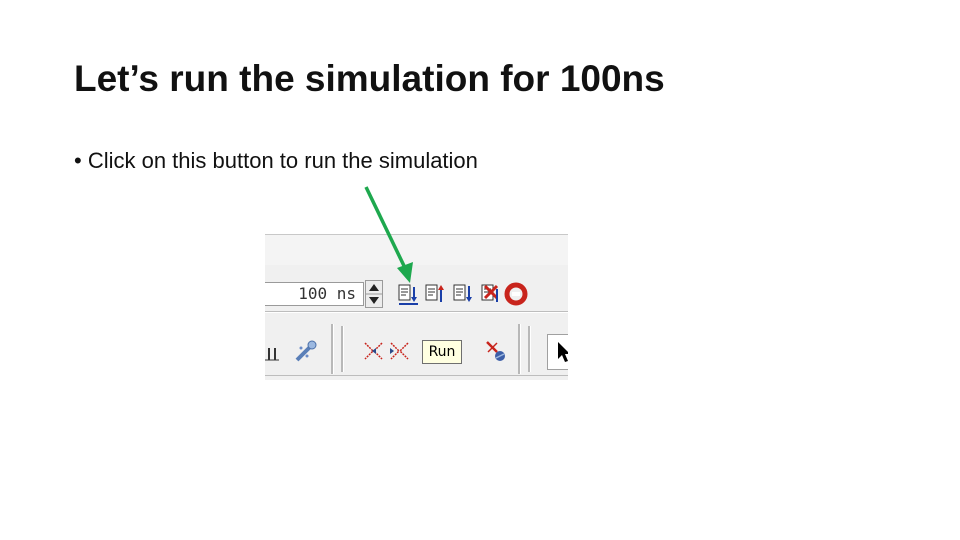 The height and width of the screenshot is (540, 960). What do you see at coordinates (388, 234) in the screenshot?
I see `pointer-arrow` at bounding box center [388, 234].